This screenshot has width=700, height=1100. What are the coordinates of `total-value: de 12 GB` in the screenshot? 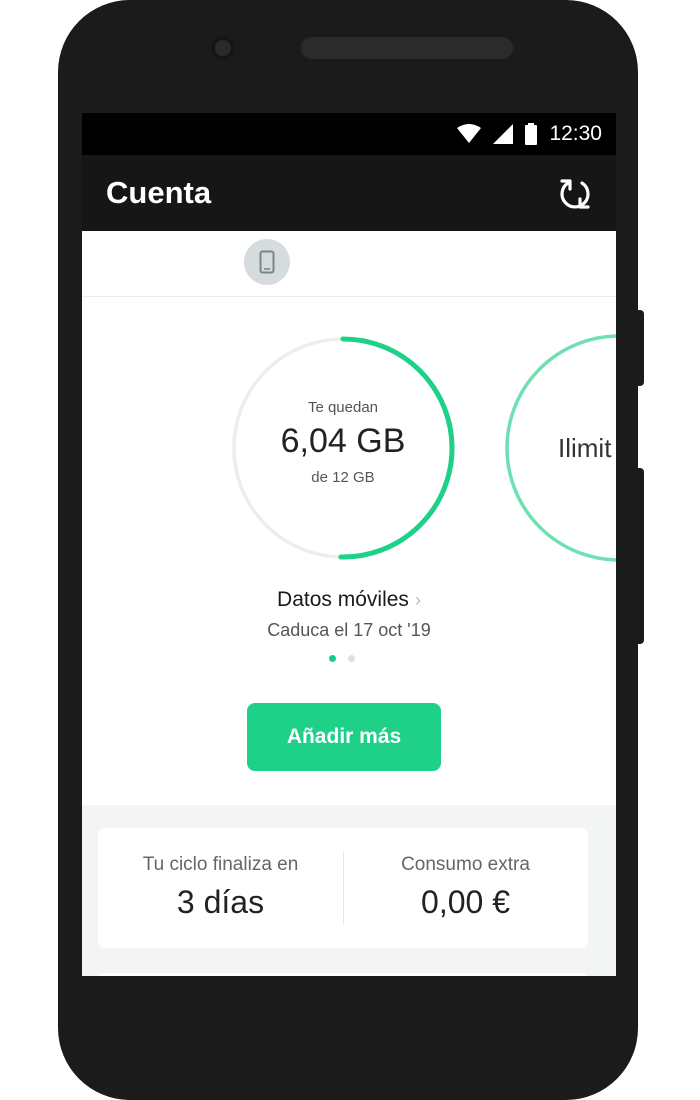 It's located at (343, 477).